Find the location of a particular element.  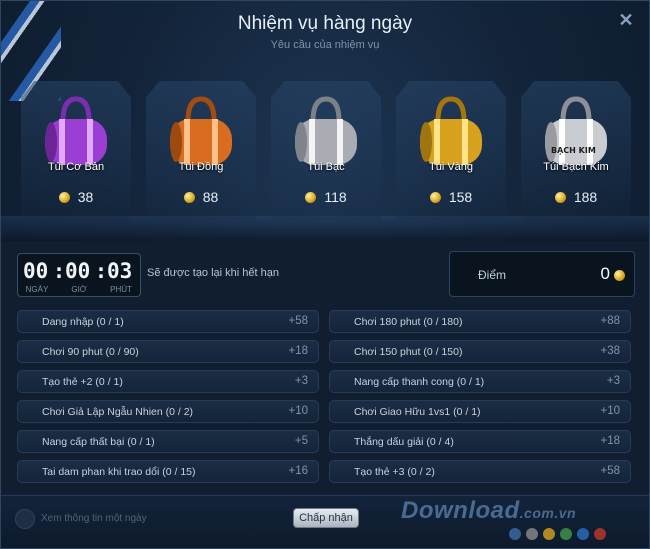

task-row: Tạo thẻ +3 (0 / 2) +58 is located at coordinates (480, 471).